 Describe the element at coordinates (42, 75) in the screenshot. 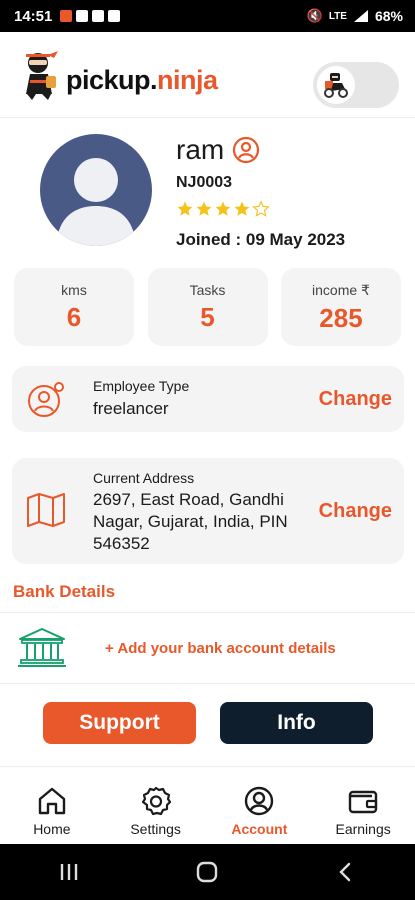

I see `ninja-logo-icon` at that location.